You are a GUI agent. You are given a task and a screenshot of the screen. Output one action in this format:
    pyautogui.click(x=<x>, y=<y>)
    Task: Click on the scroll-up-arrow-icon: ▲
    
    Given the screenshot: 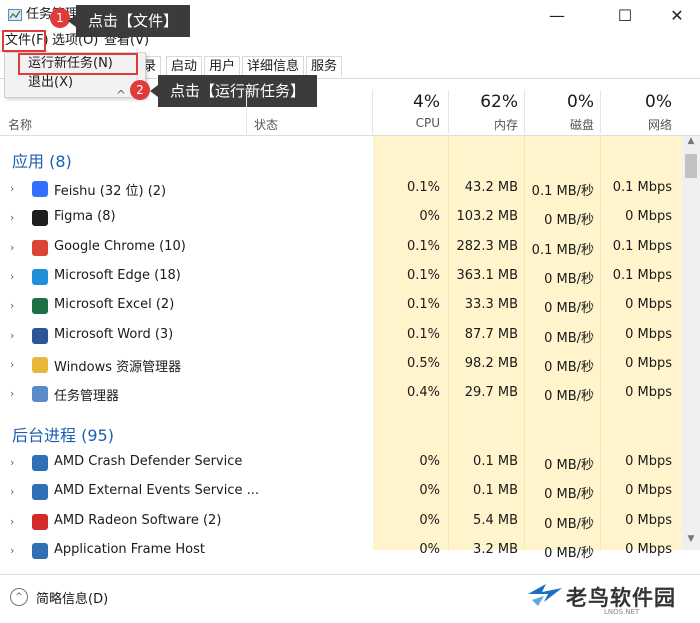 What is the action you would take?
    pyautogui.click(x=691, y=144)
    